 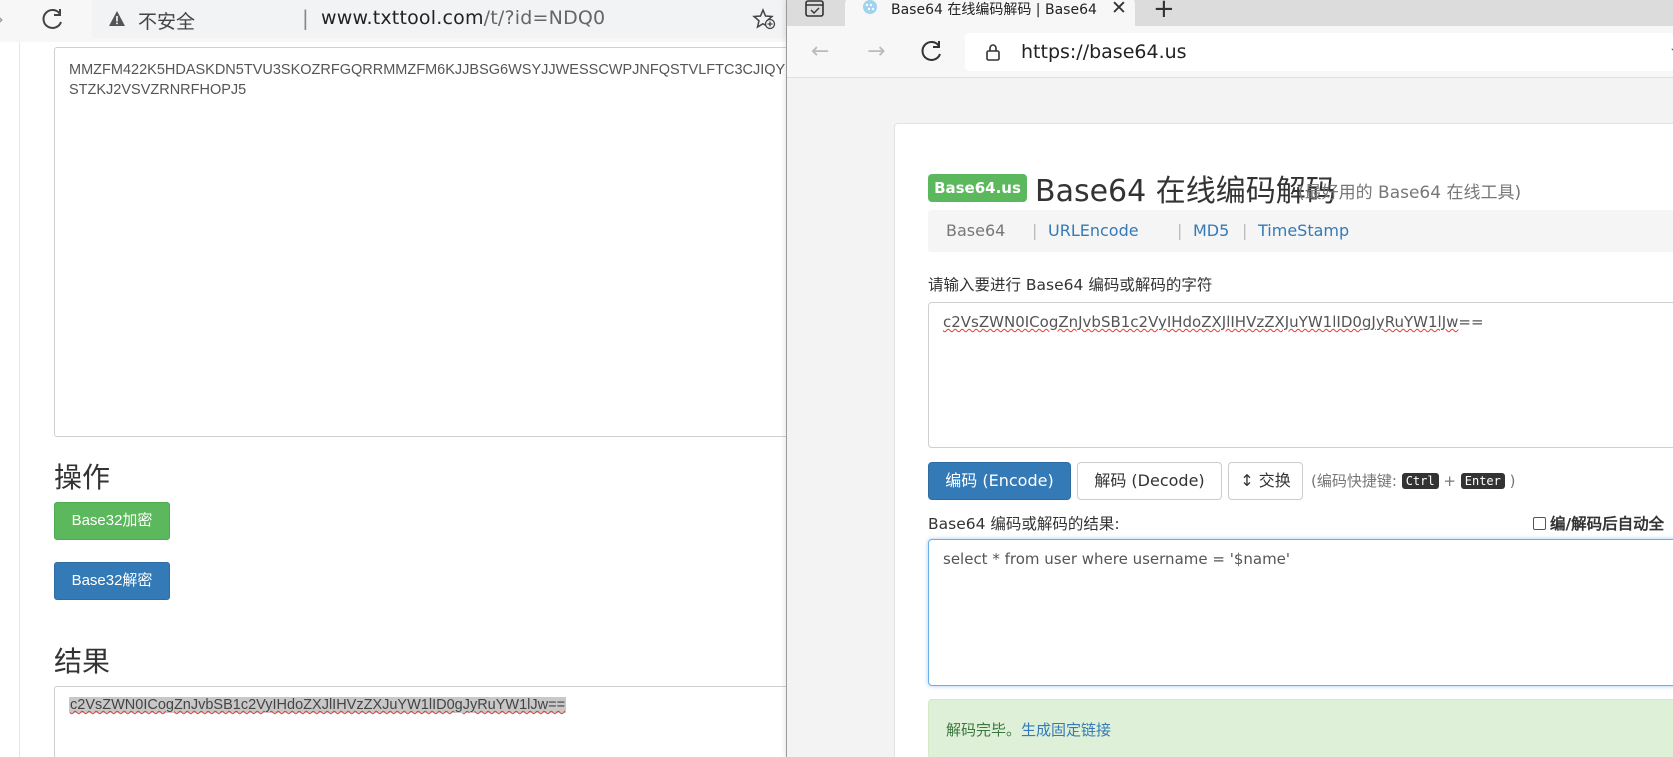 I want to click on operations-heading: 操作, so click(x=82, y=477).